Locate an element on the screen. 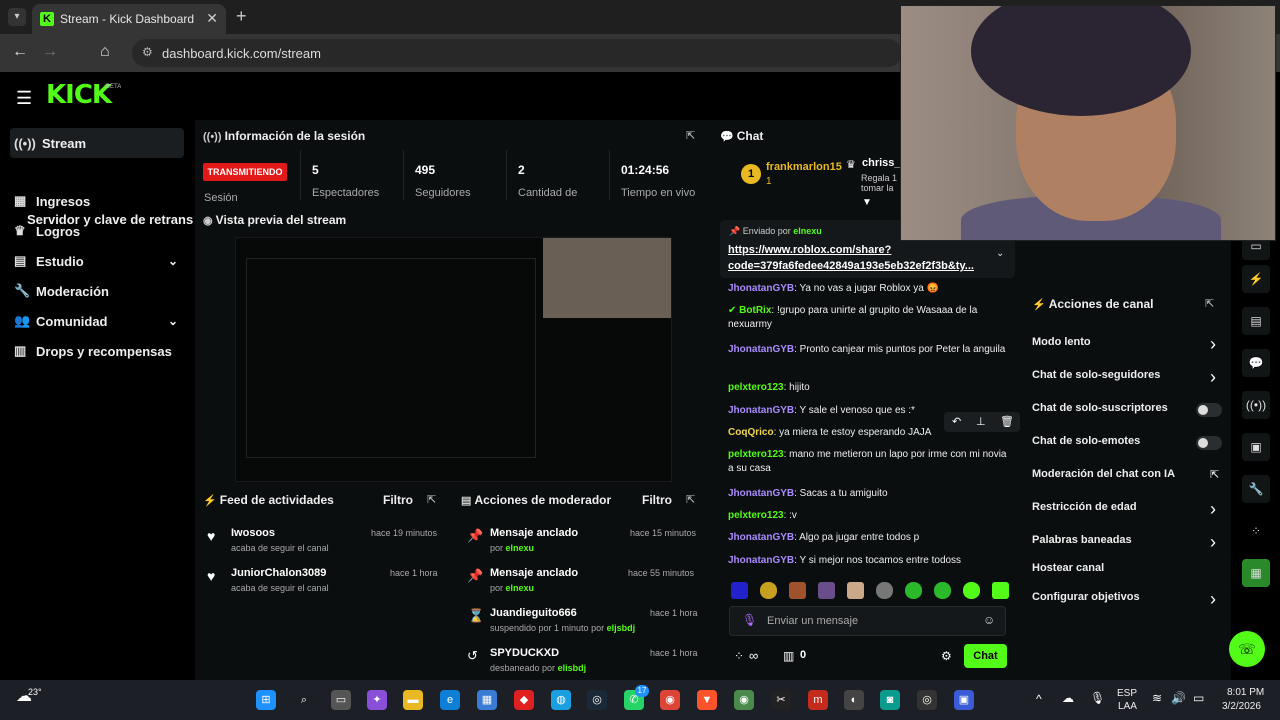 Image resolution: width=1280 pixels, height=720 pixels. sidebar-item-estudio: ▤ Estudio ⌄ is located at coordinates (97, 261).